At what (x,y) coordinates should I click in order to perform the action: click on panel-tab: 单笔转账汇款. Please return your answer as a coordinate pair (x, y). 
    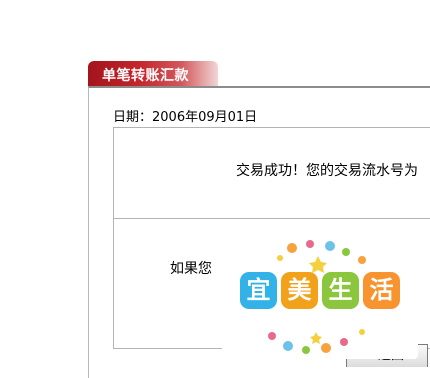
    Looking at the image, I should click on (153, 73).